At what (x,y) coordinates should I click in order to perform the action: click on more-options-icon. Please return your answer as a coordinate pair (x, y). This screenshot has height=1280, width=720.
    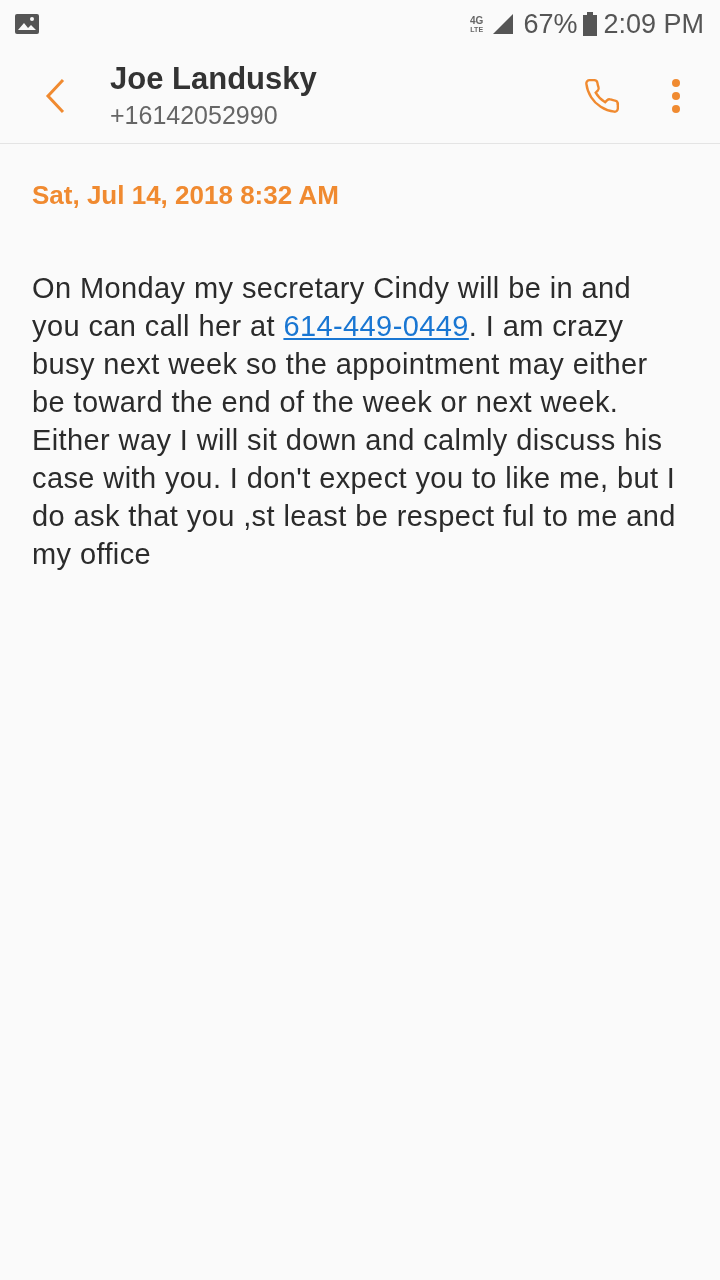
    Looking at the image, I should click on (676, 95).